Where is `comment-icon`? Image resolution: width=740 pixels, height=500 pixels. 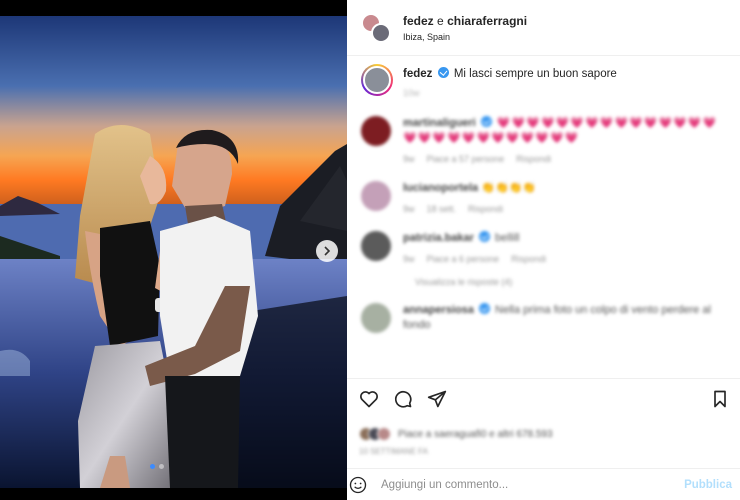 comment-icon is located at coordinates (403, 399).